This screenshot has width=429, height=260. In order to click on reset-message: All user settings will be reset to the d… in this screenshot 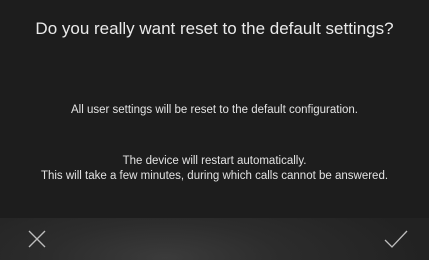, I will do `click(214, 110)`.